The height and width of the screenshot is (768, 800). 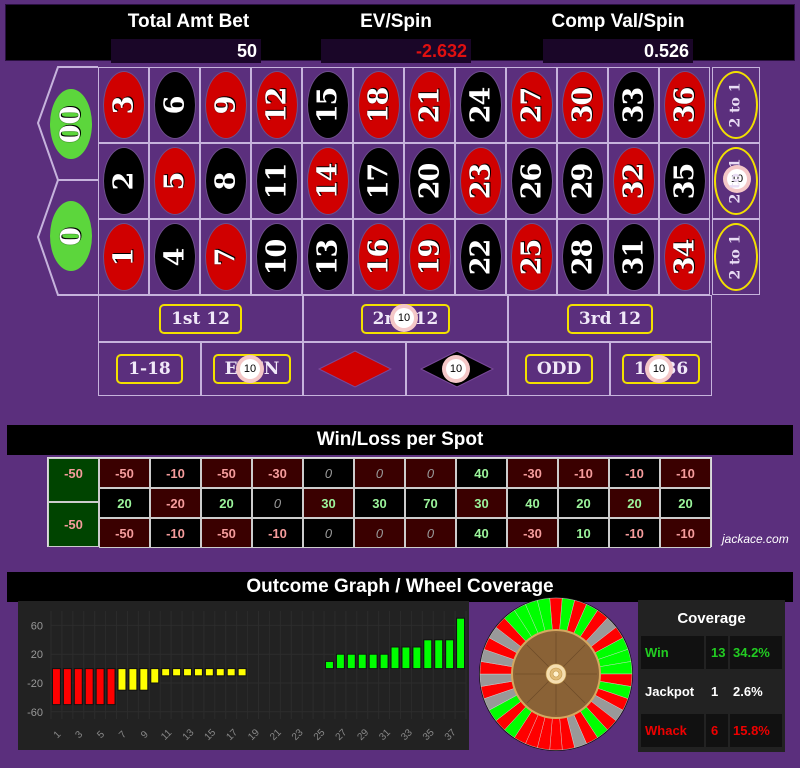 What do you see at coordinates (684, 105) in the screenshot?
I see `bet-spot-36: 36` at bounding box center [684, 105].